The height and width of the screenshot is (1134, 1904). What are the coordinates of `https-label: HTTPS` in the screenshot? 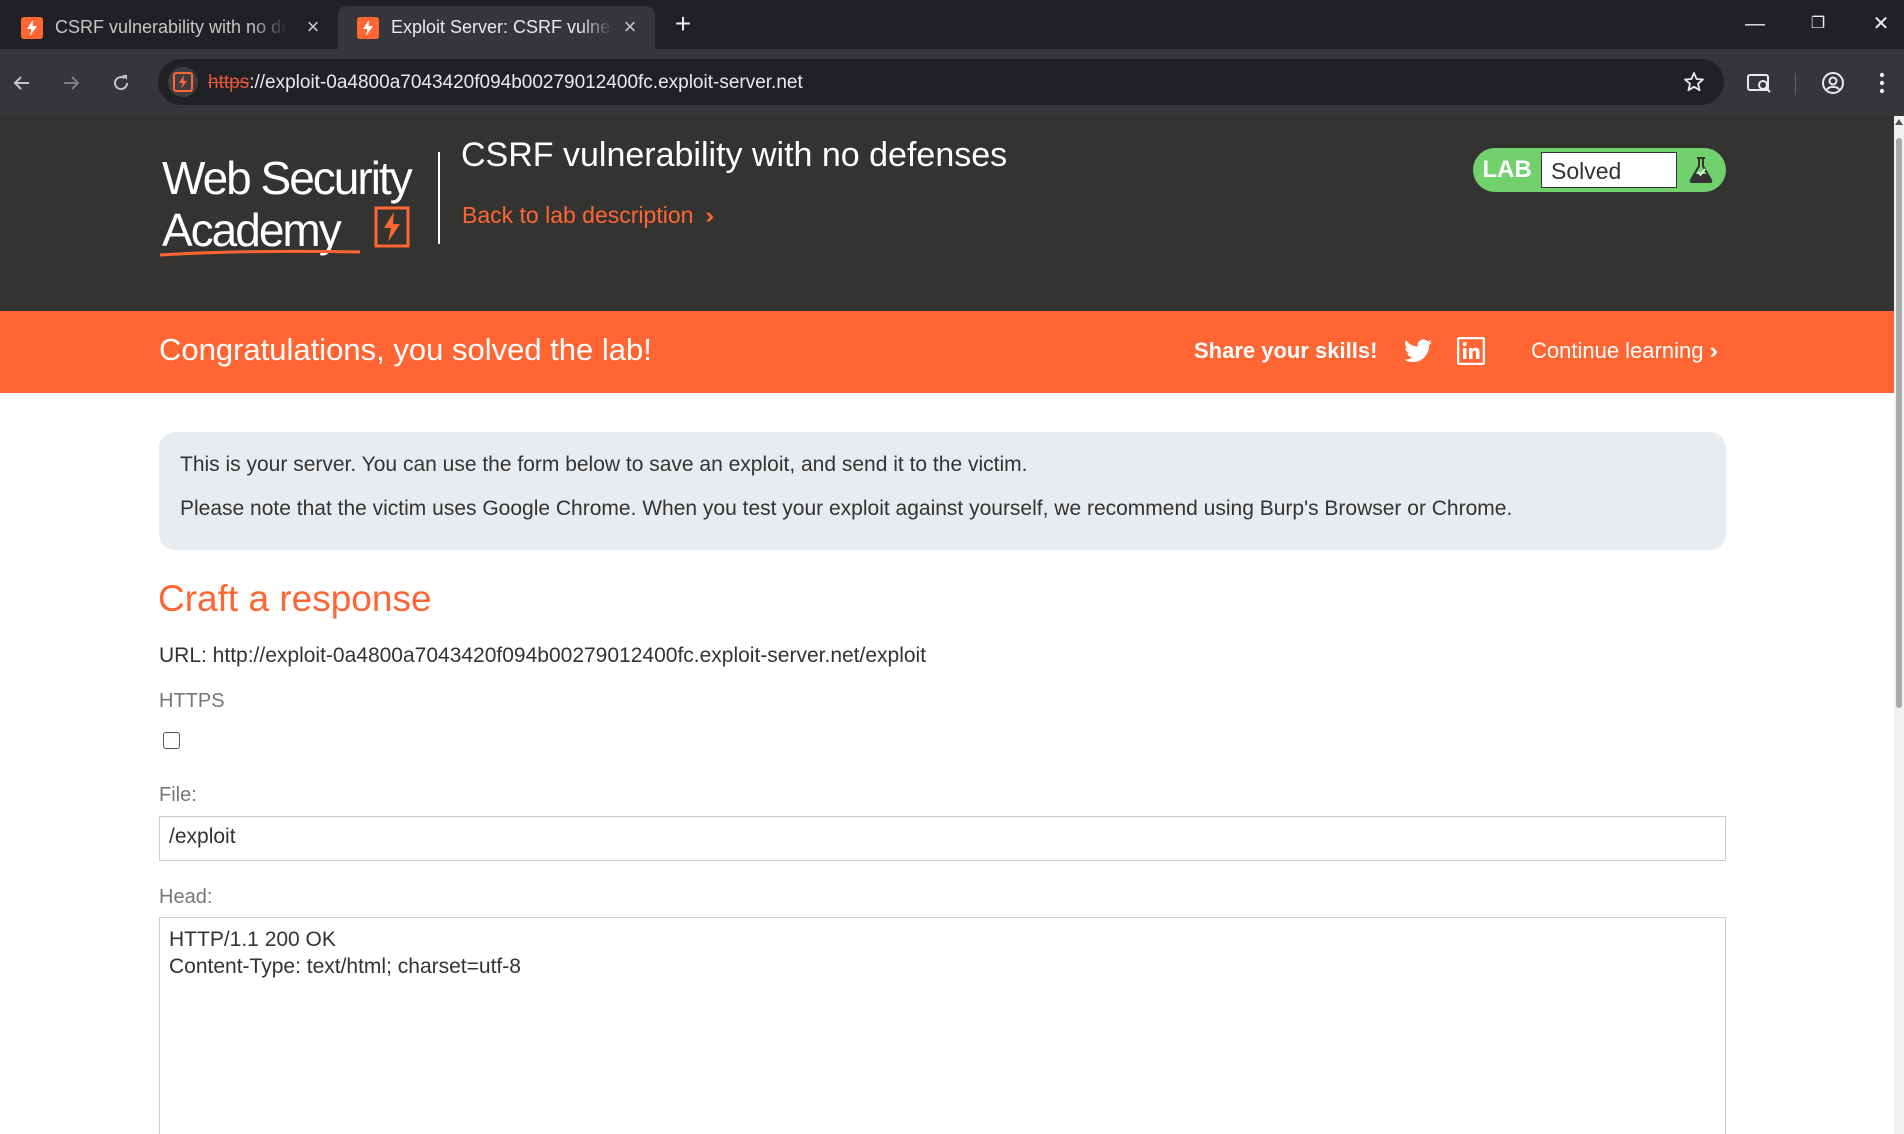 It's located at (192, 701).